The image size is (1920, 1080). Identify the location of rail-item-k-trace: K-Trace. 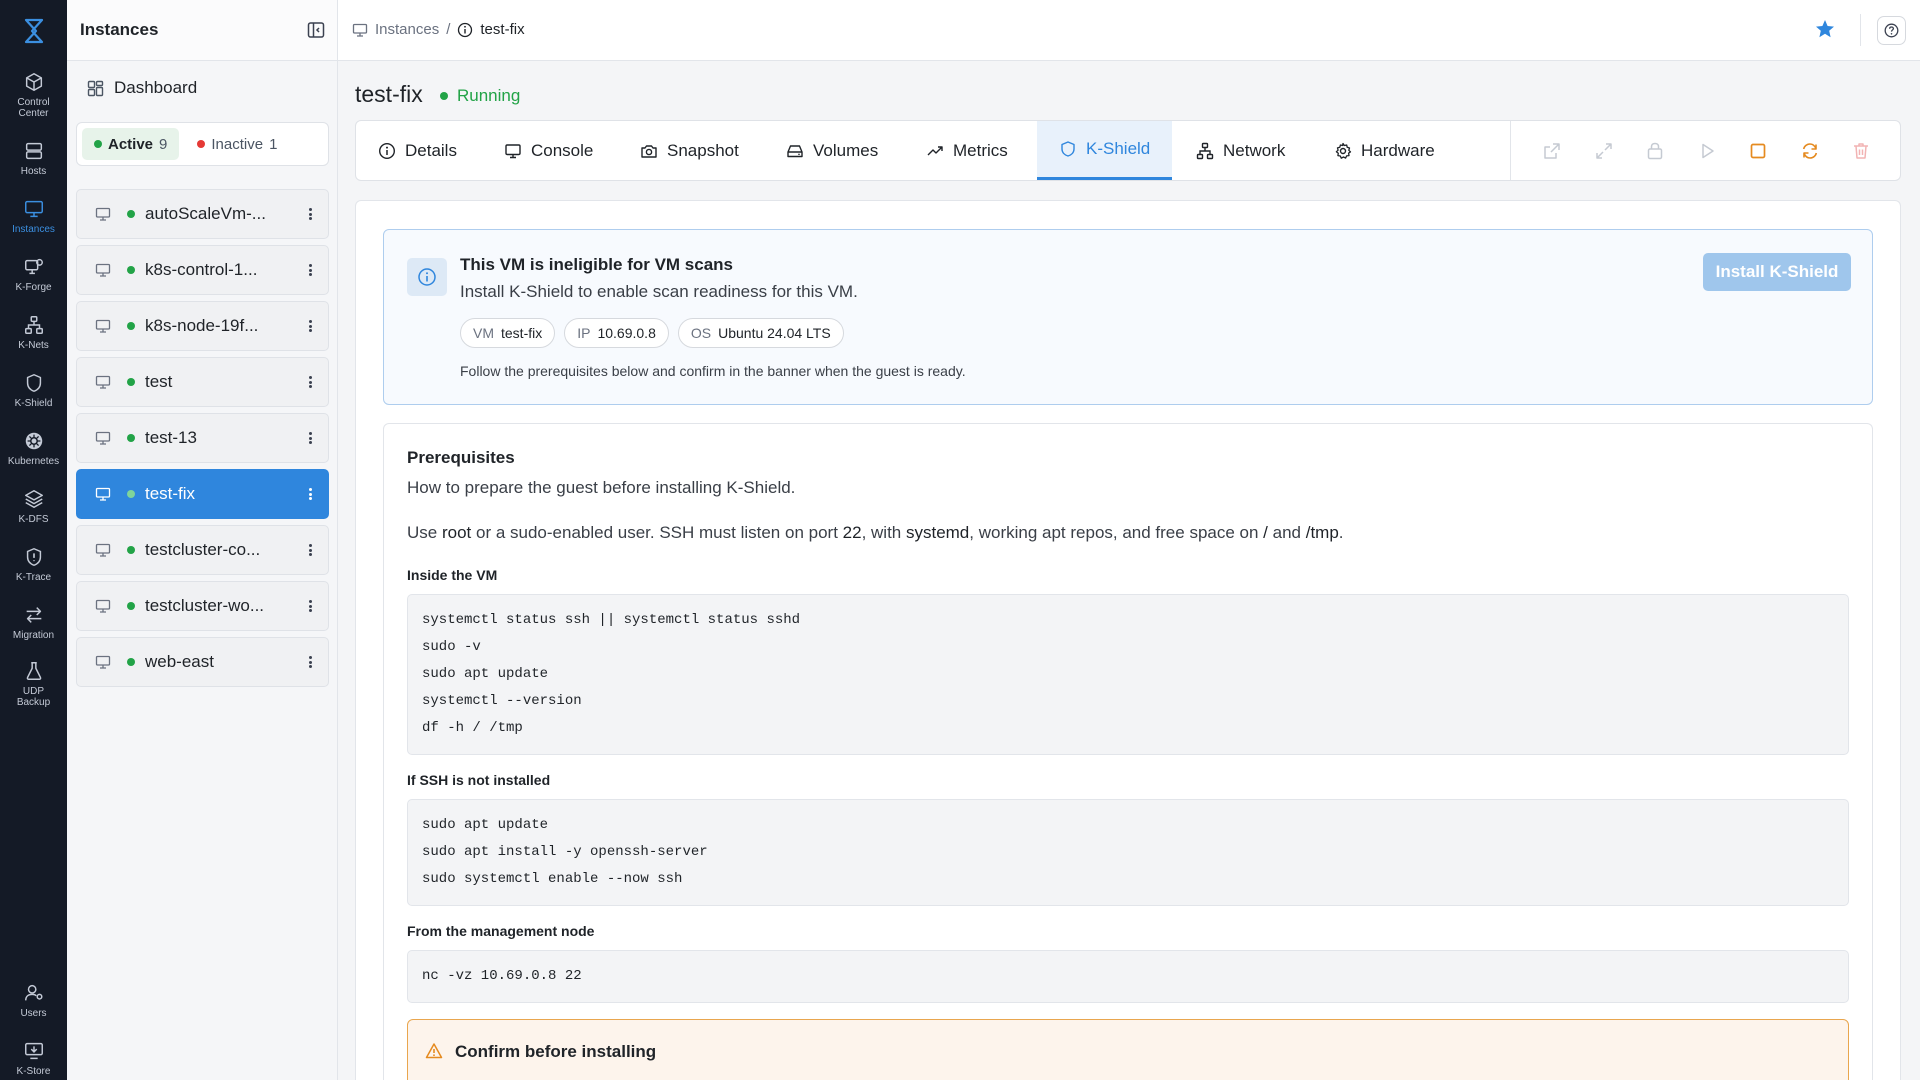
(33, 564).